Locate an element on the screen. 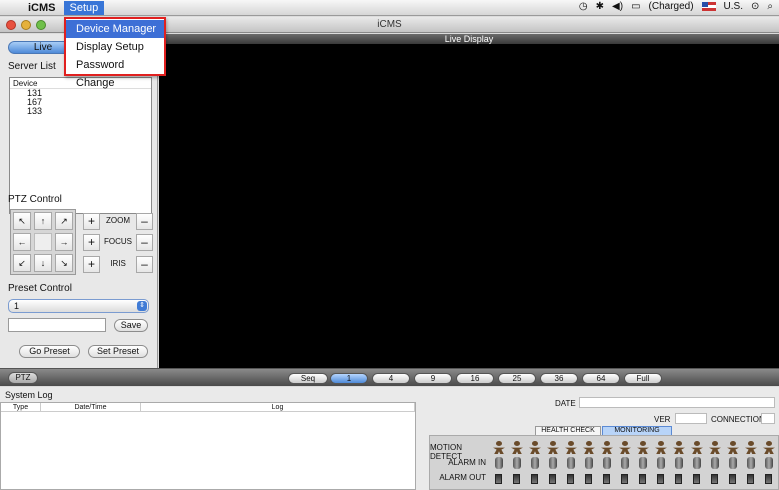 Image resolution: width=779 pixels, height=490 pixels. pan-up-left-button: ↖ is located at coordinates (22, 221).